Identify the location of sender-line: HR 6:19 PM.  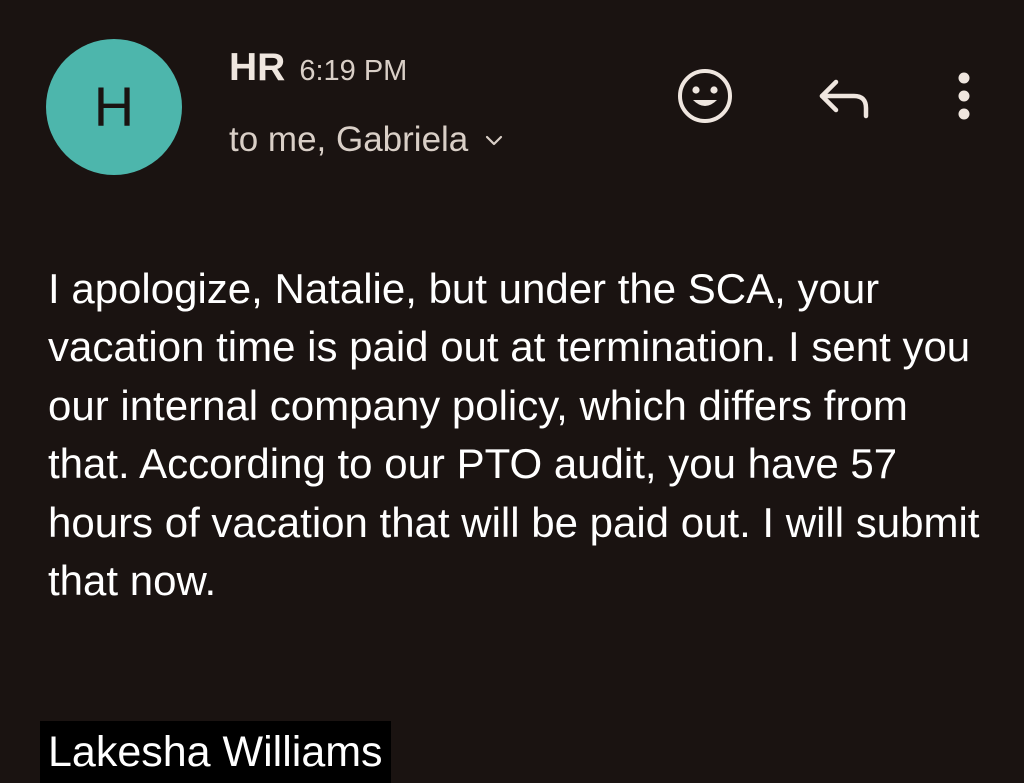
(318, 68).